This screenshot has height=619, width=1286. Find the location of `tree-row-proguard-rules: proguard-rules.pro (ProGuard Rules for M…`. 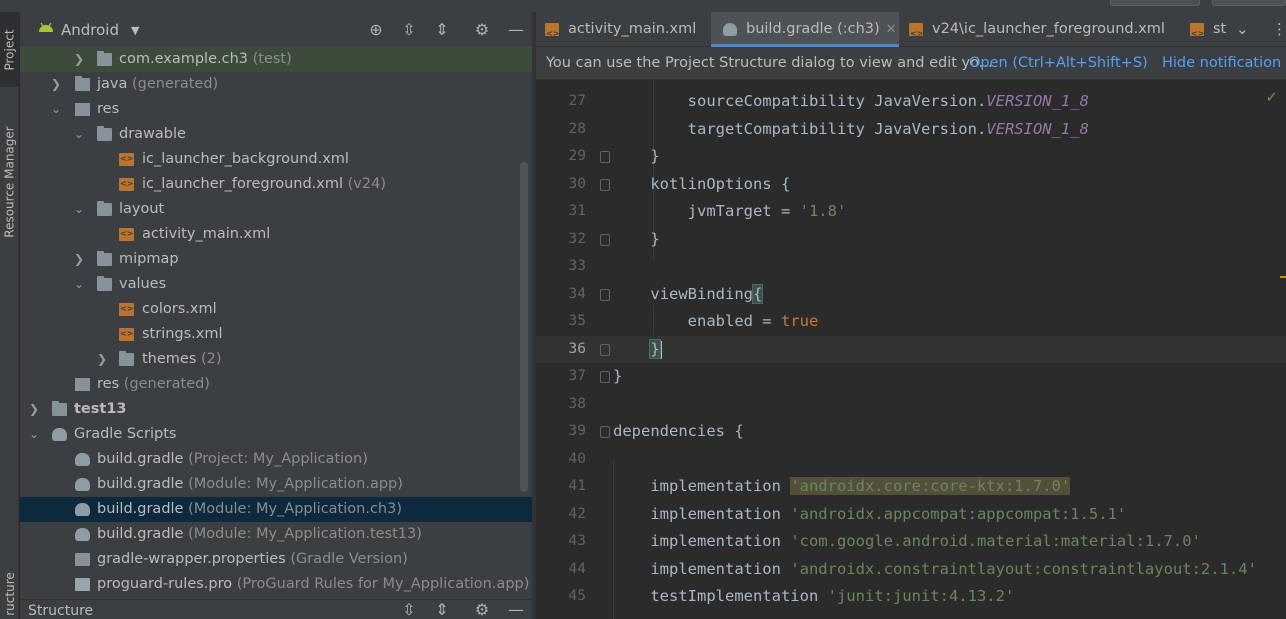

tree-row-proguard-rules: proguard-rules.pro (ProGuard Rules for M… is located at coordinates (276, 584).